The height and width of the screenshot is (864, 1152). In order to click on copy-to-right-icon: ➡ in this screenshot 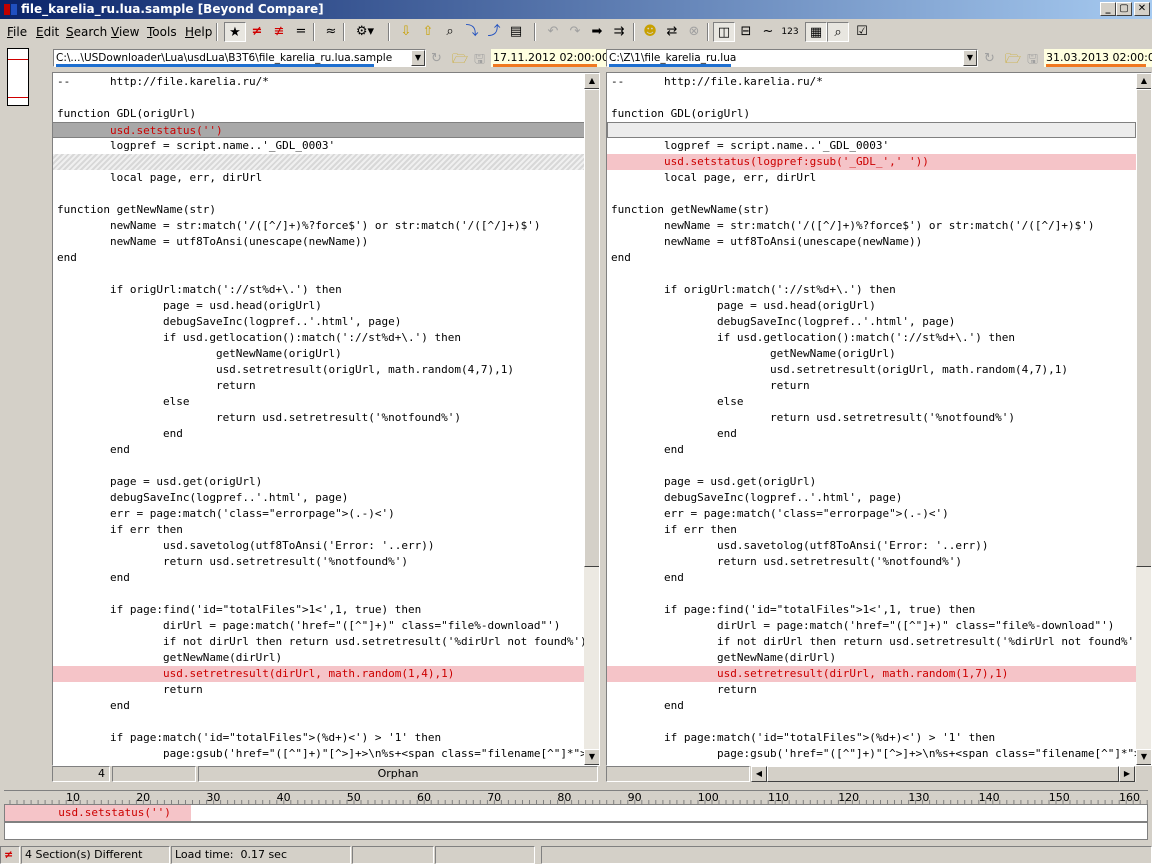, I will do `click(597, 32)`.